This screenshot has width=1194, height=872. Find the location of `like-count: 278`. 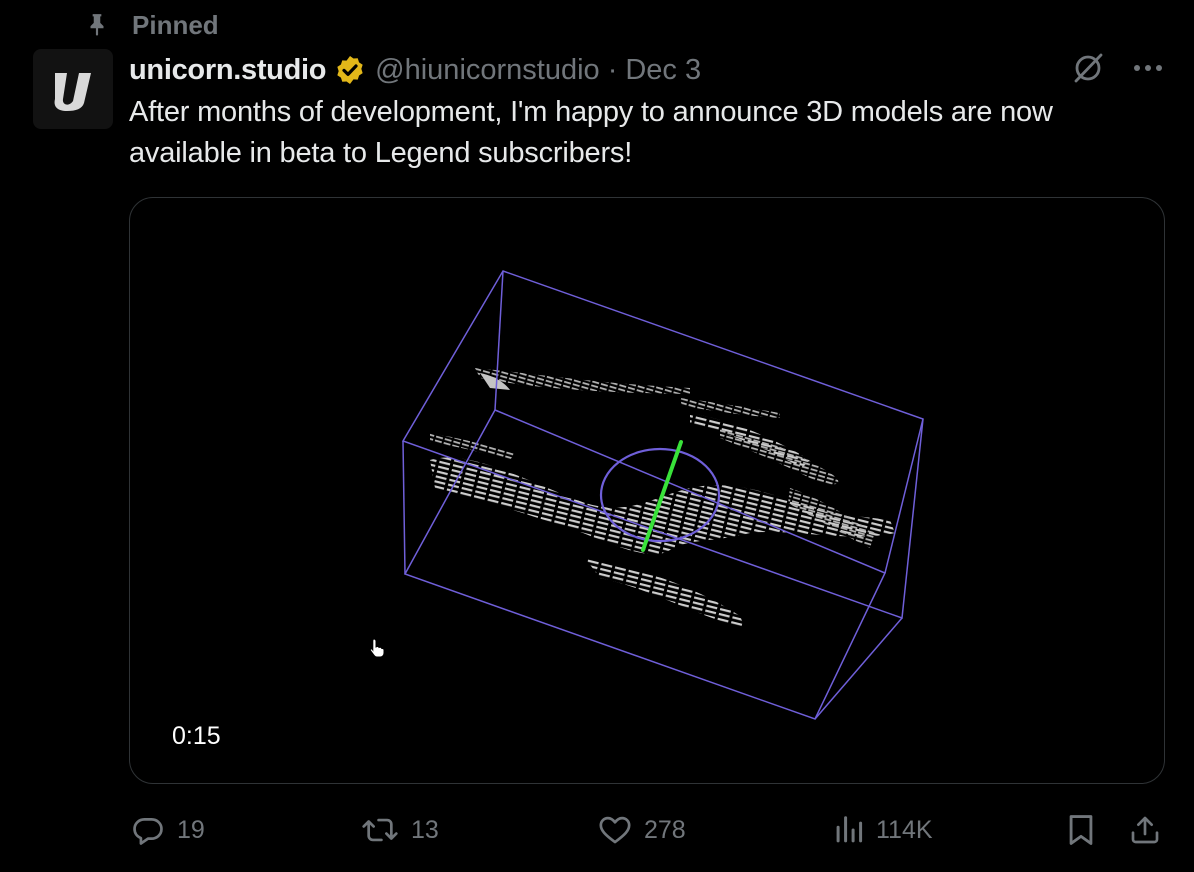

like-count: 278 is located at coordinates (665, 829).